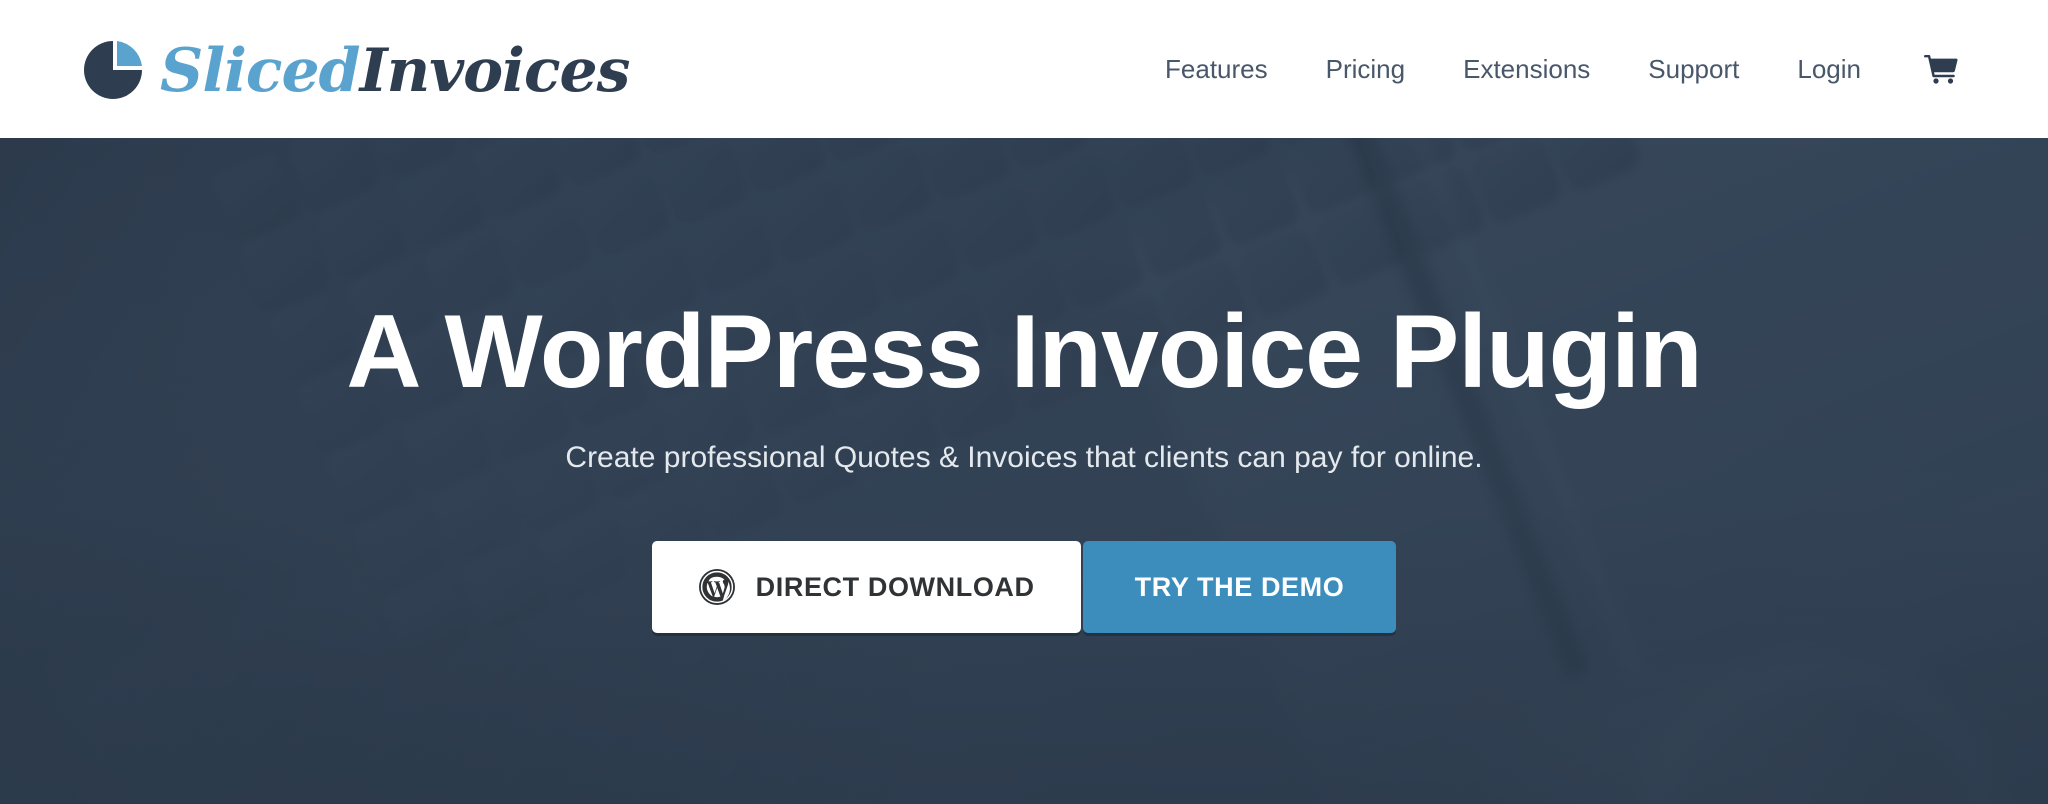 The height and width of the screenshot is (804, 2048). Describe the element at coordinates (1365, 69) in the screenshot. I see `nav-item-pricing: Pricing` at that location.